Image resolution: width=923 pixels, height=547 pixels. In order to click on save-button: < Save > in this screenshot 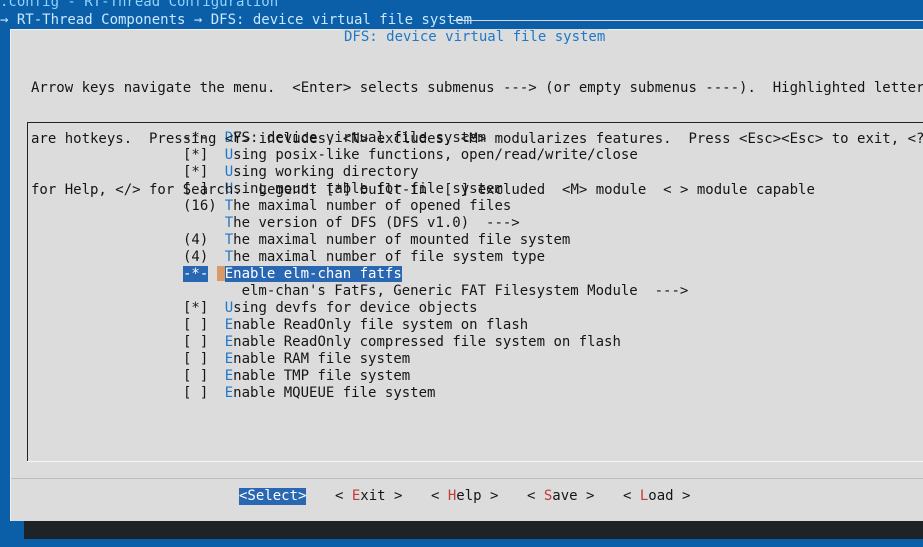, I will do `click(560, 496)`.